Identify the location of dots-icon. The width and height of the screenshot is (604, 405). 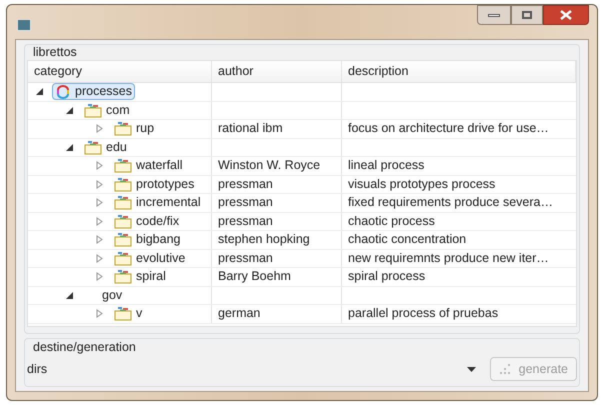
(505, 369).